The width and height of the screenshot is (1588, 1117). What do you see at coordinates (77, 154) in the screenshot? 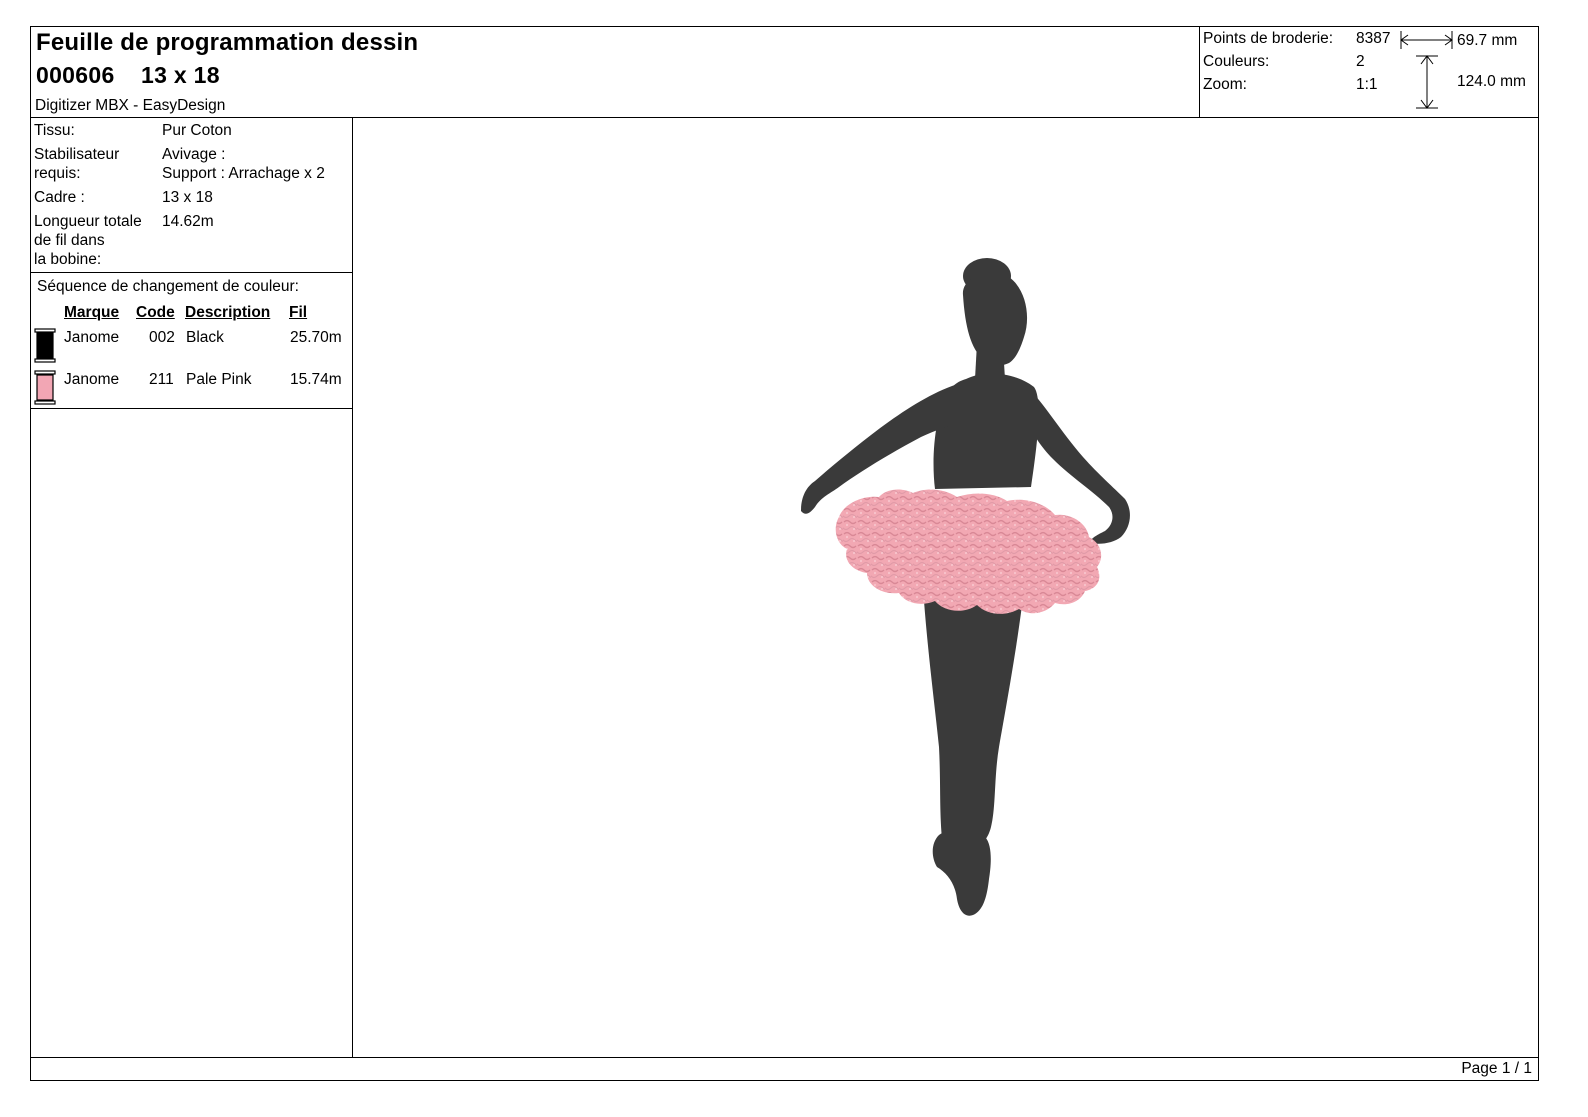
I see `stabilizer-label-1: Stabilisateur` at bounding box center [77, 154].